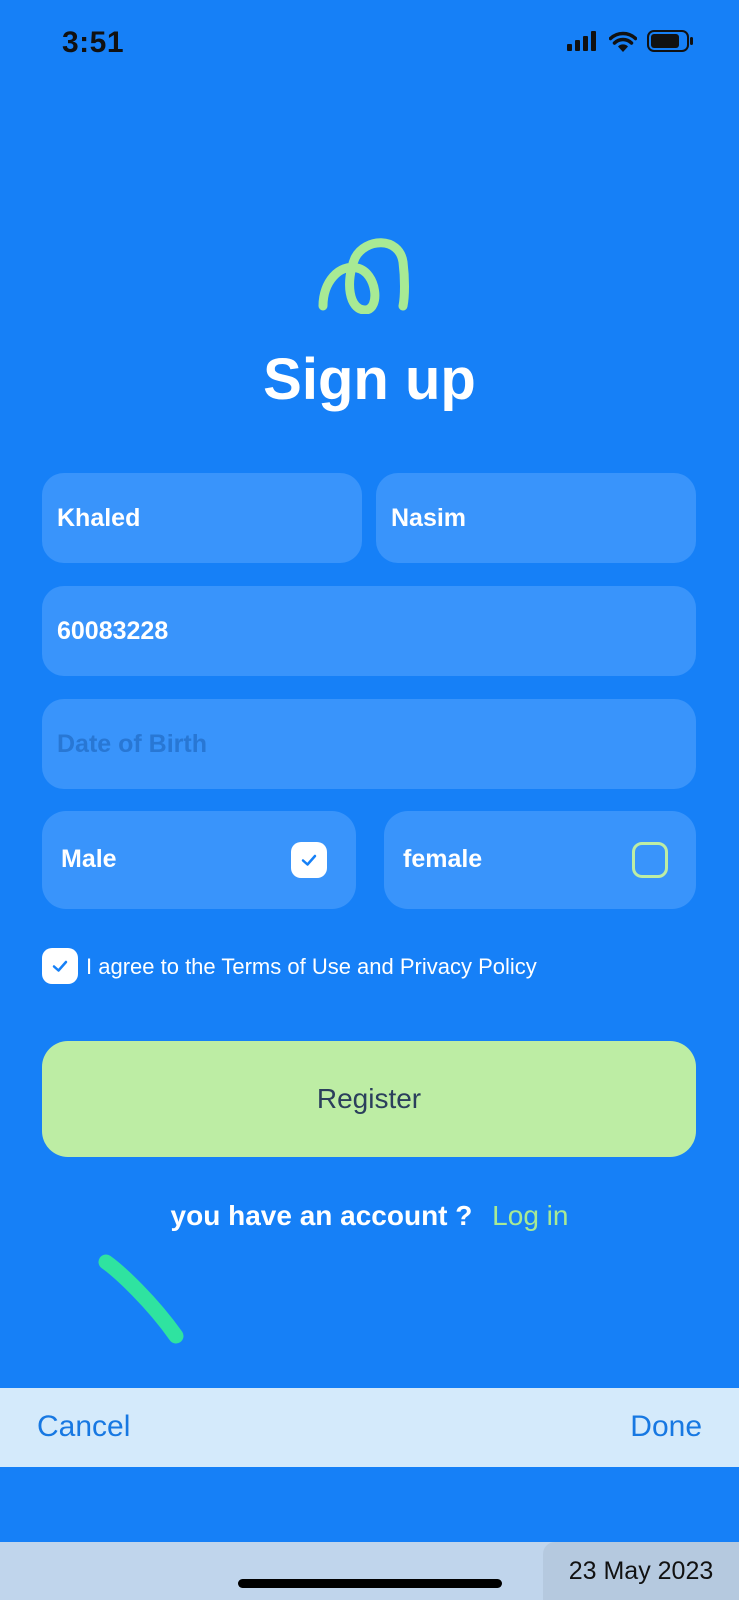 Image resolution: width=739 pixels, height=1600 pixels. I want to click on gender-option-female: female, so click(540, 860).